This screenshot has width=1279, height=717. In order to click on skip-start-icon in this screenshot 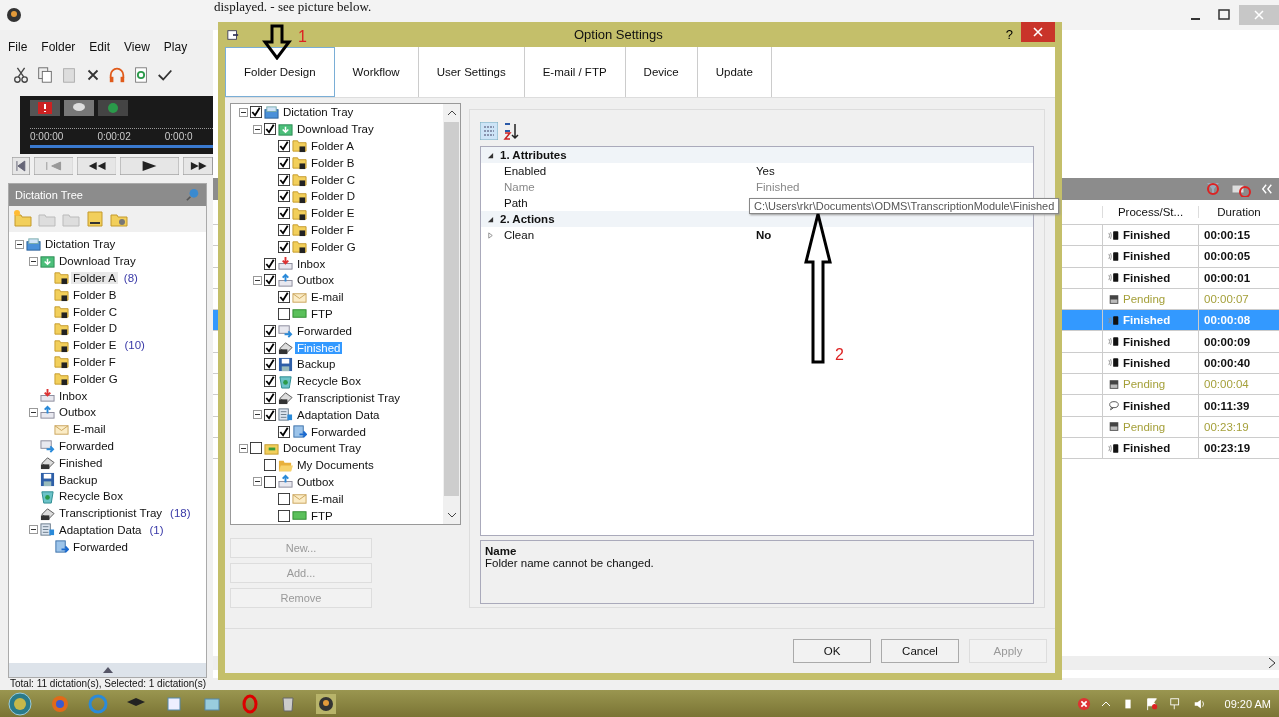, I will do `click(21, 166)`.